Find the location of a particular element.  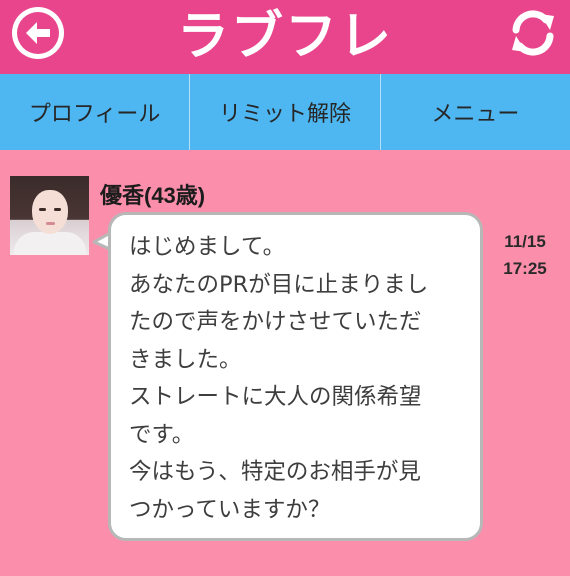

app-header: ラブフレ is located at coordinates (285, 37).